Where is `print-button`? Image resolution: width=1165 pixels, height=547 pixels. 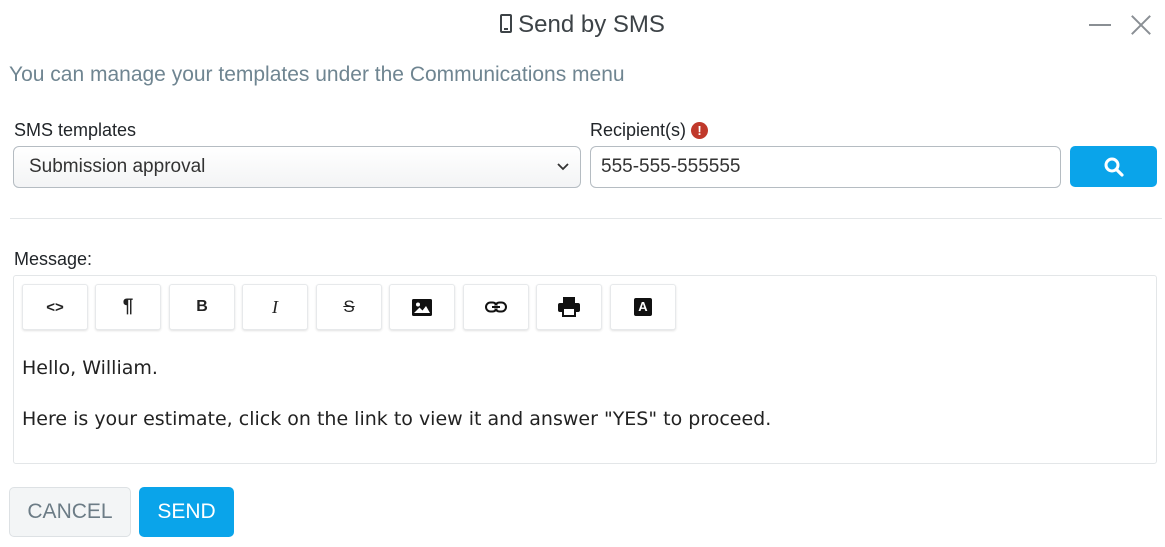
print-button is located at coordinates (569, 307).